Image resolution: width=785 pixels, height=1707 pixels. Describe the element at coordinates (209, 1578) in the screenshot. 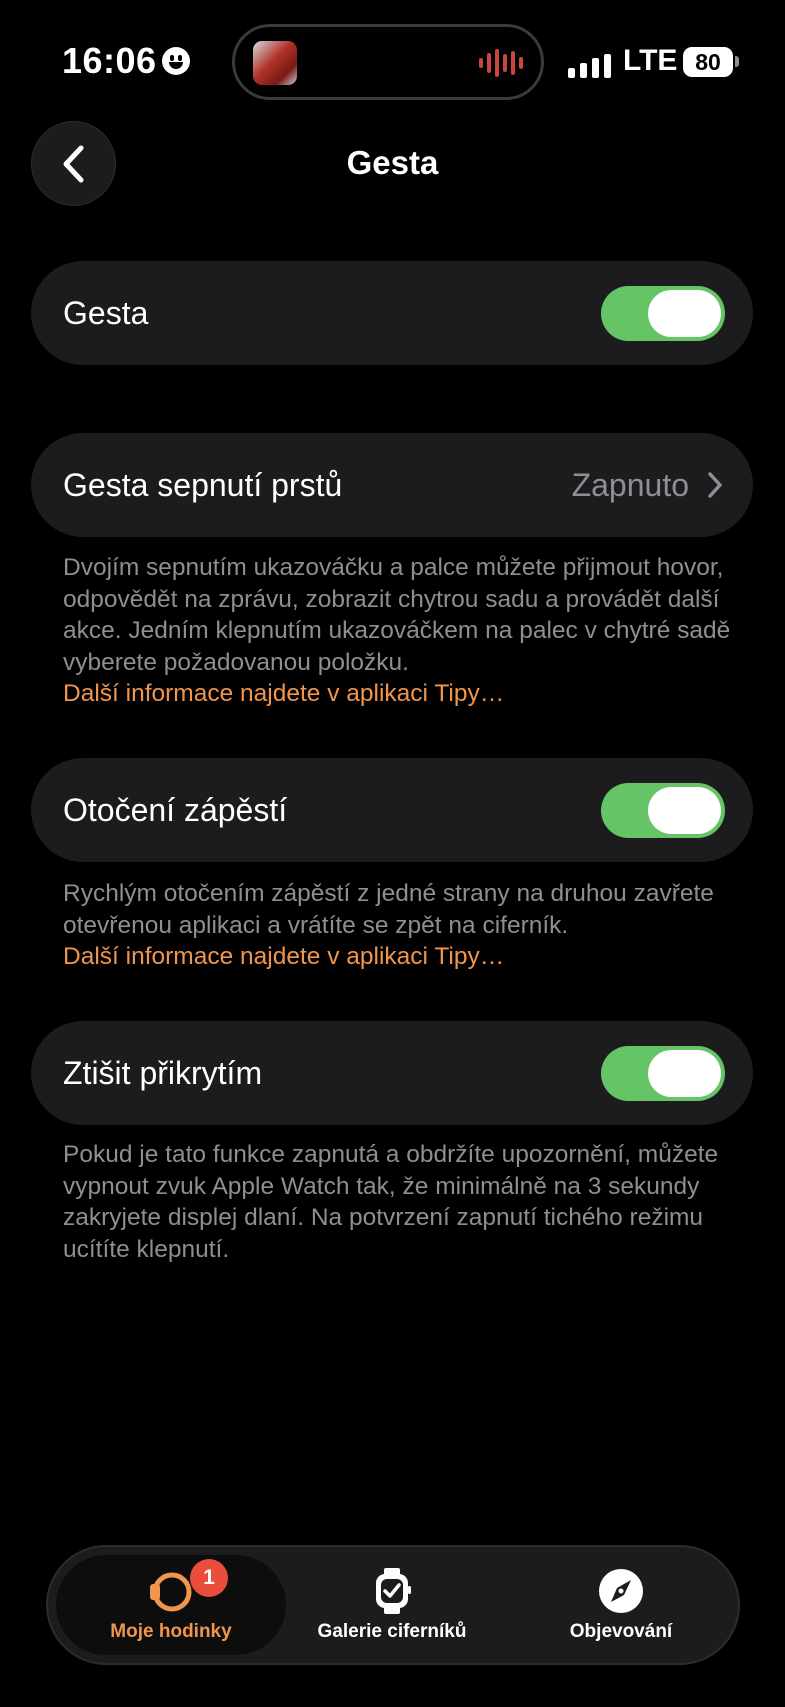

I see `notification-badge: 1` at that location.